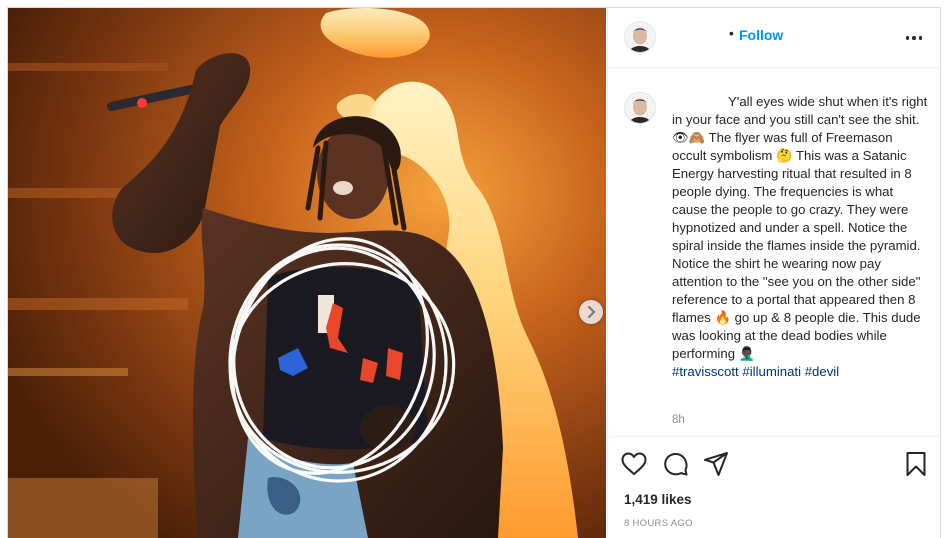 The image size is (948, 538). I want to click on share-icon, so click(716, 464).